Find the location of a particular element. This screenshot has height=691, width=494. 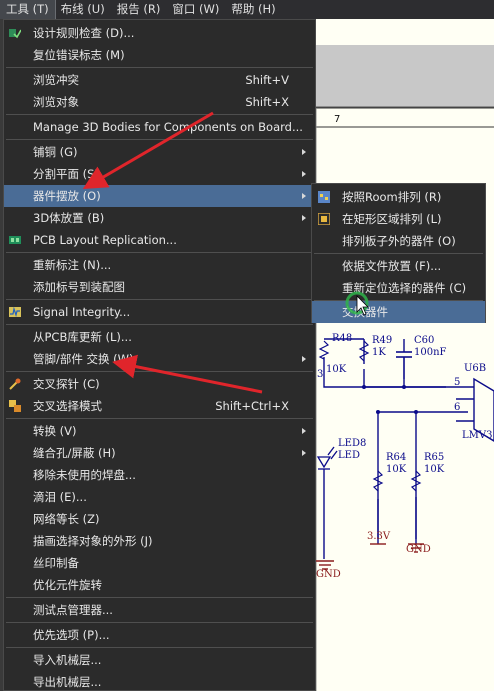

label-c60-value: 100nF is located at coordinates (430, 352).